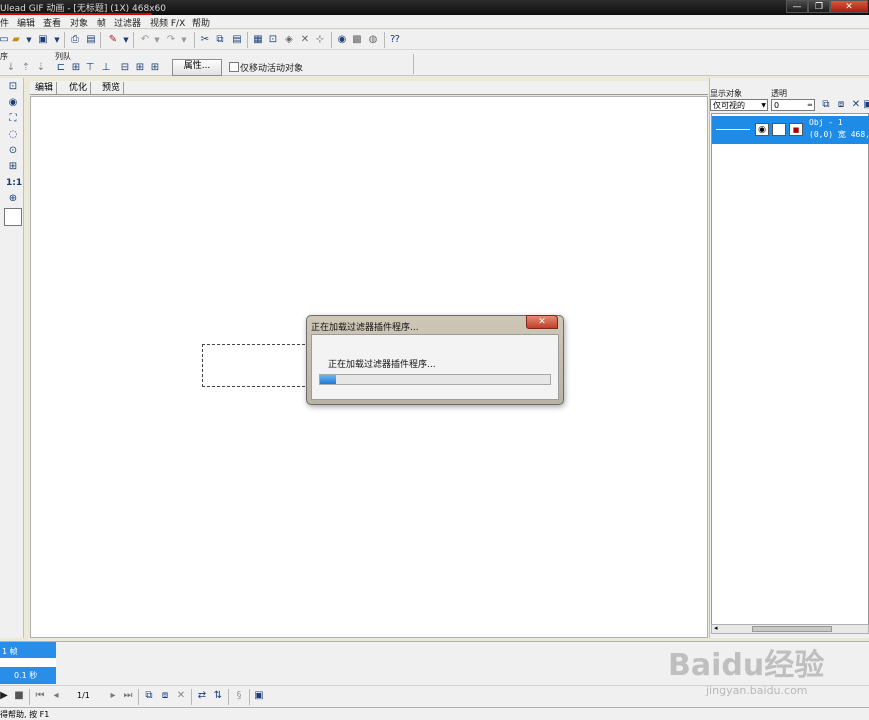  What do you see at coordinates (716, 628) in the screenshot?
I see `scroll-left-icon: ◂` at bounding box center [716, 628].